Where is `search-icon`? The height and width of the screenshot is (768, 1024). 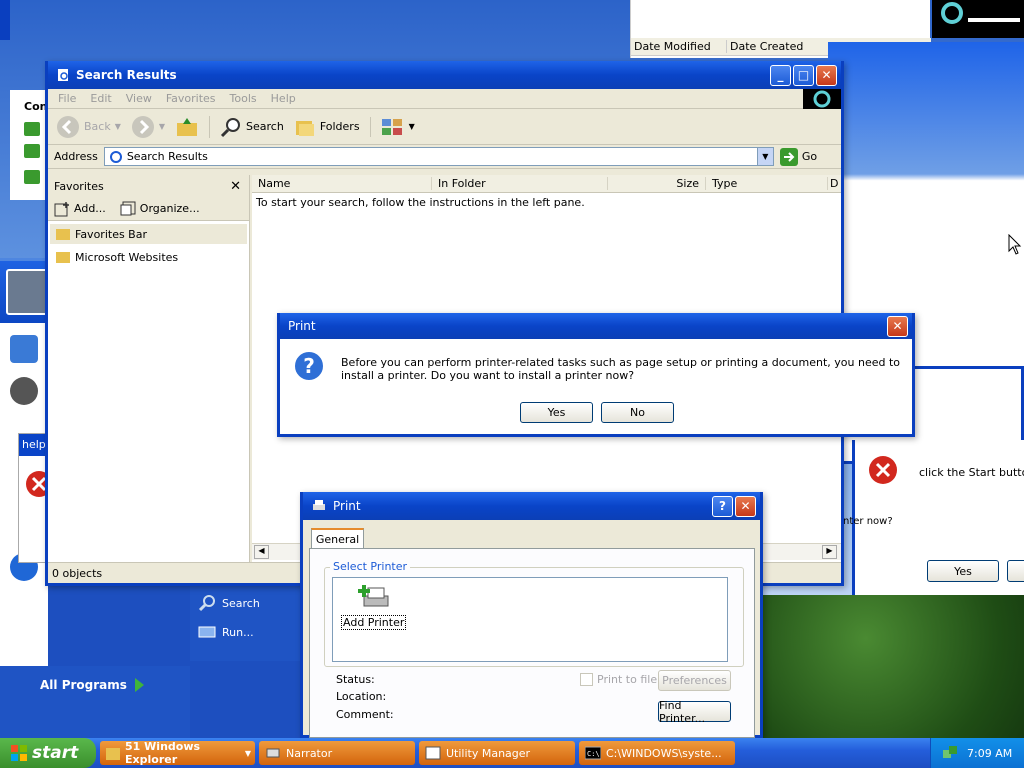
search-icon is located at coordinates (230, 127).